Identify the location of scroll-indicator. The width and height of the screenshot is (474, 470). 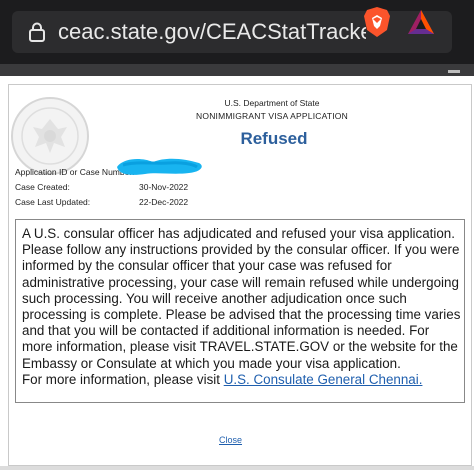
(454, 71).